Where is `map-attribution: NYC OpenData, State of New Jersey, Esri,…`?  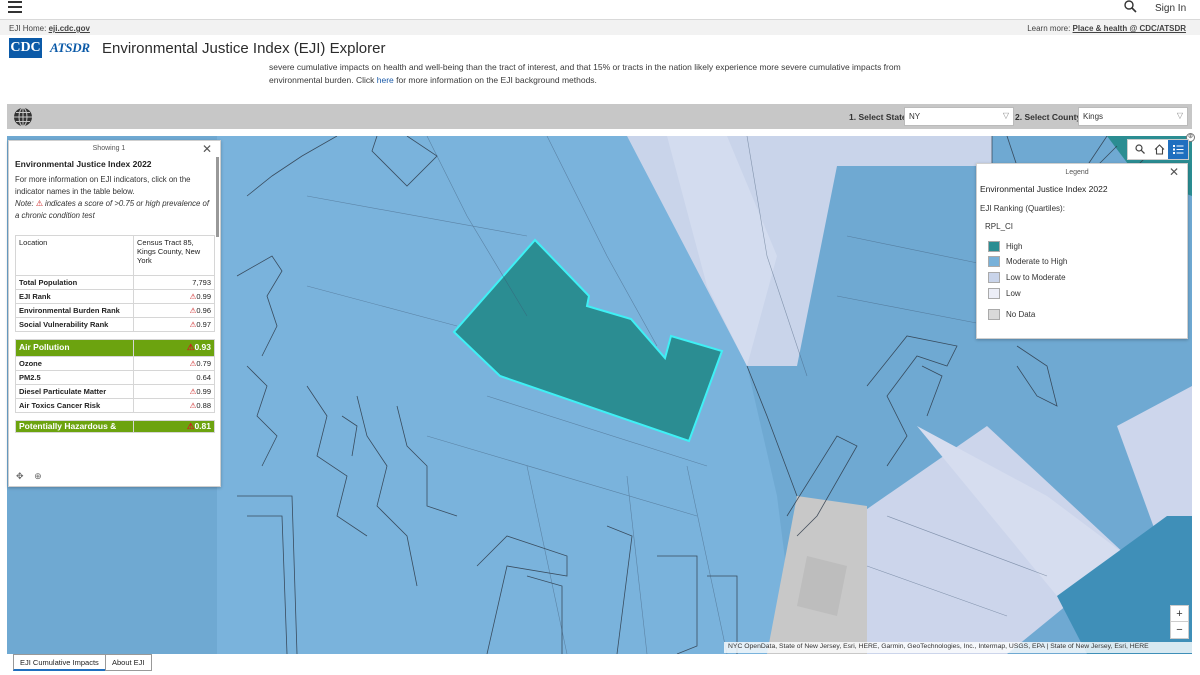 map-attribution: NYC OpenData, State of New Jersey, Esri,… is located at coordinates (958, 647).